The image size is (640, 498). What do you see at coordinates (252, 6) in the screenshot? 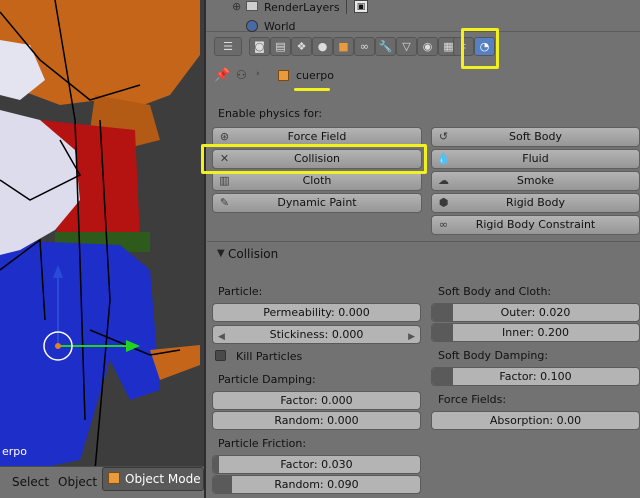
I see `render-layers-icon` at bounding box center [252, 6].